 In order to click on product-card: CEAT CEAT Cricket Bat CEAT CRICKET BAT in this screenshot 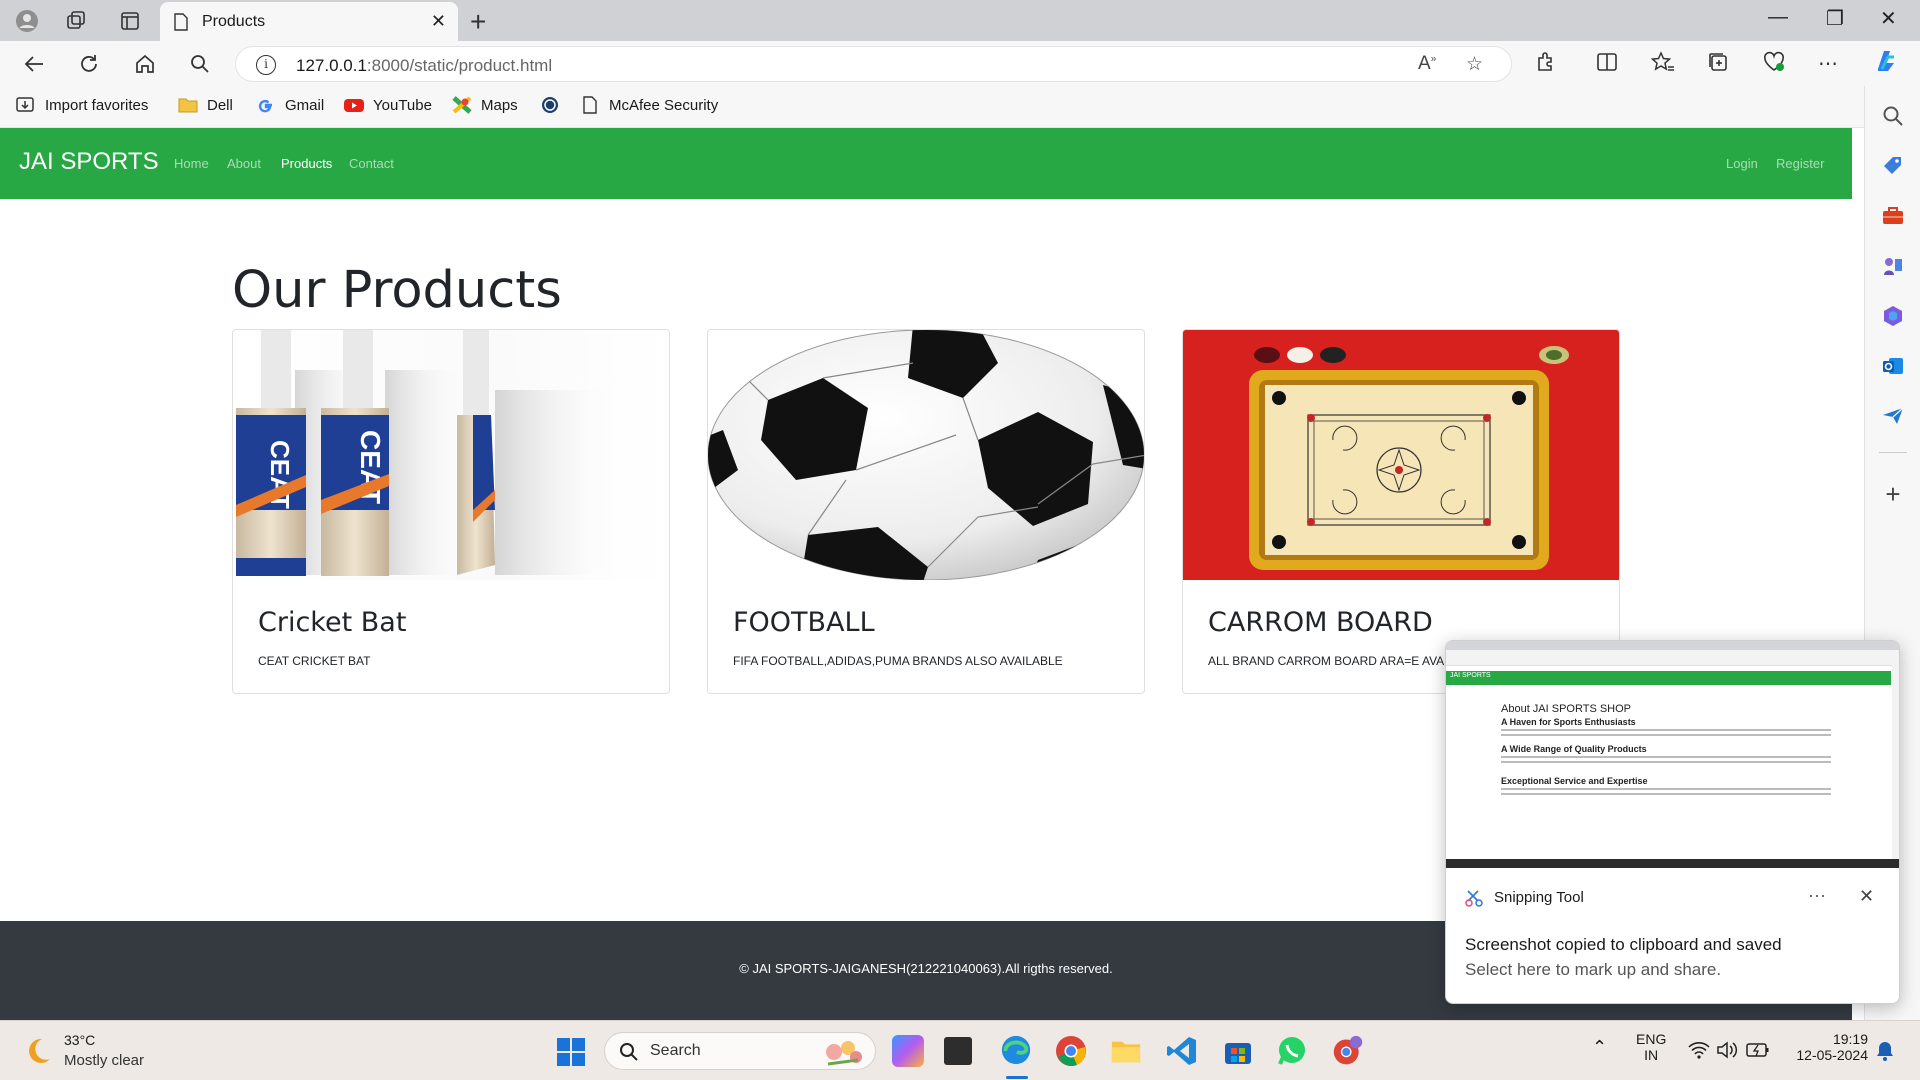, I will do `click(451, 511)`.